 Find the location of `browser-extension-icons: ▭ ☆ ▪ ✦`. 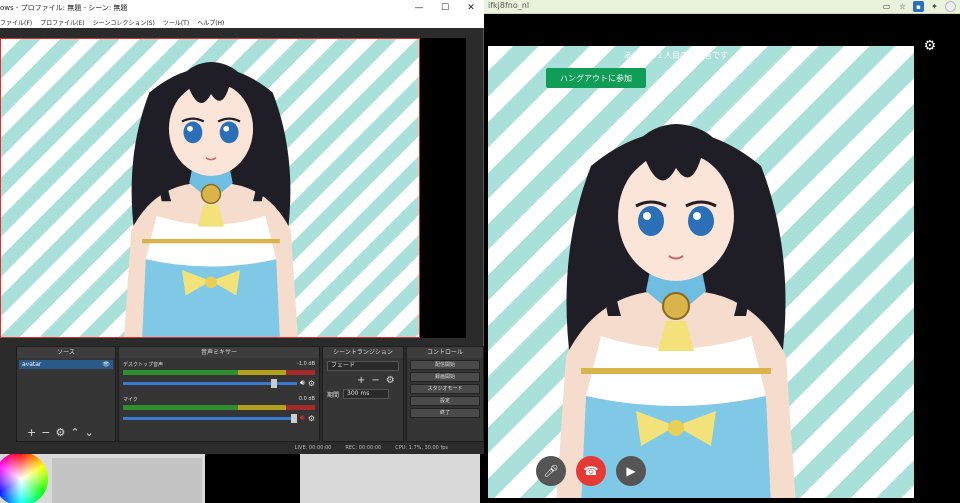

browser-extension-icons: ▭ ☆ ▪ ✦ is located at coordinates (918, 6).